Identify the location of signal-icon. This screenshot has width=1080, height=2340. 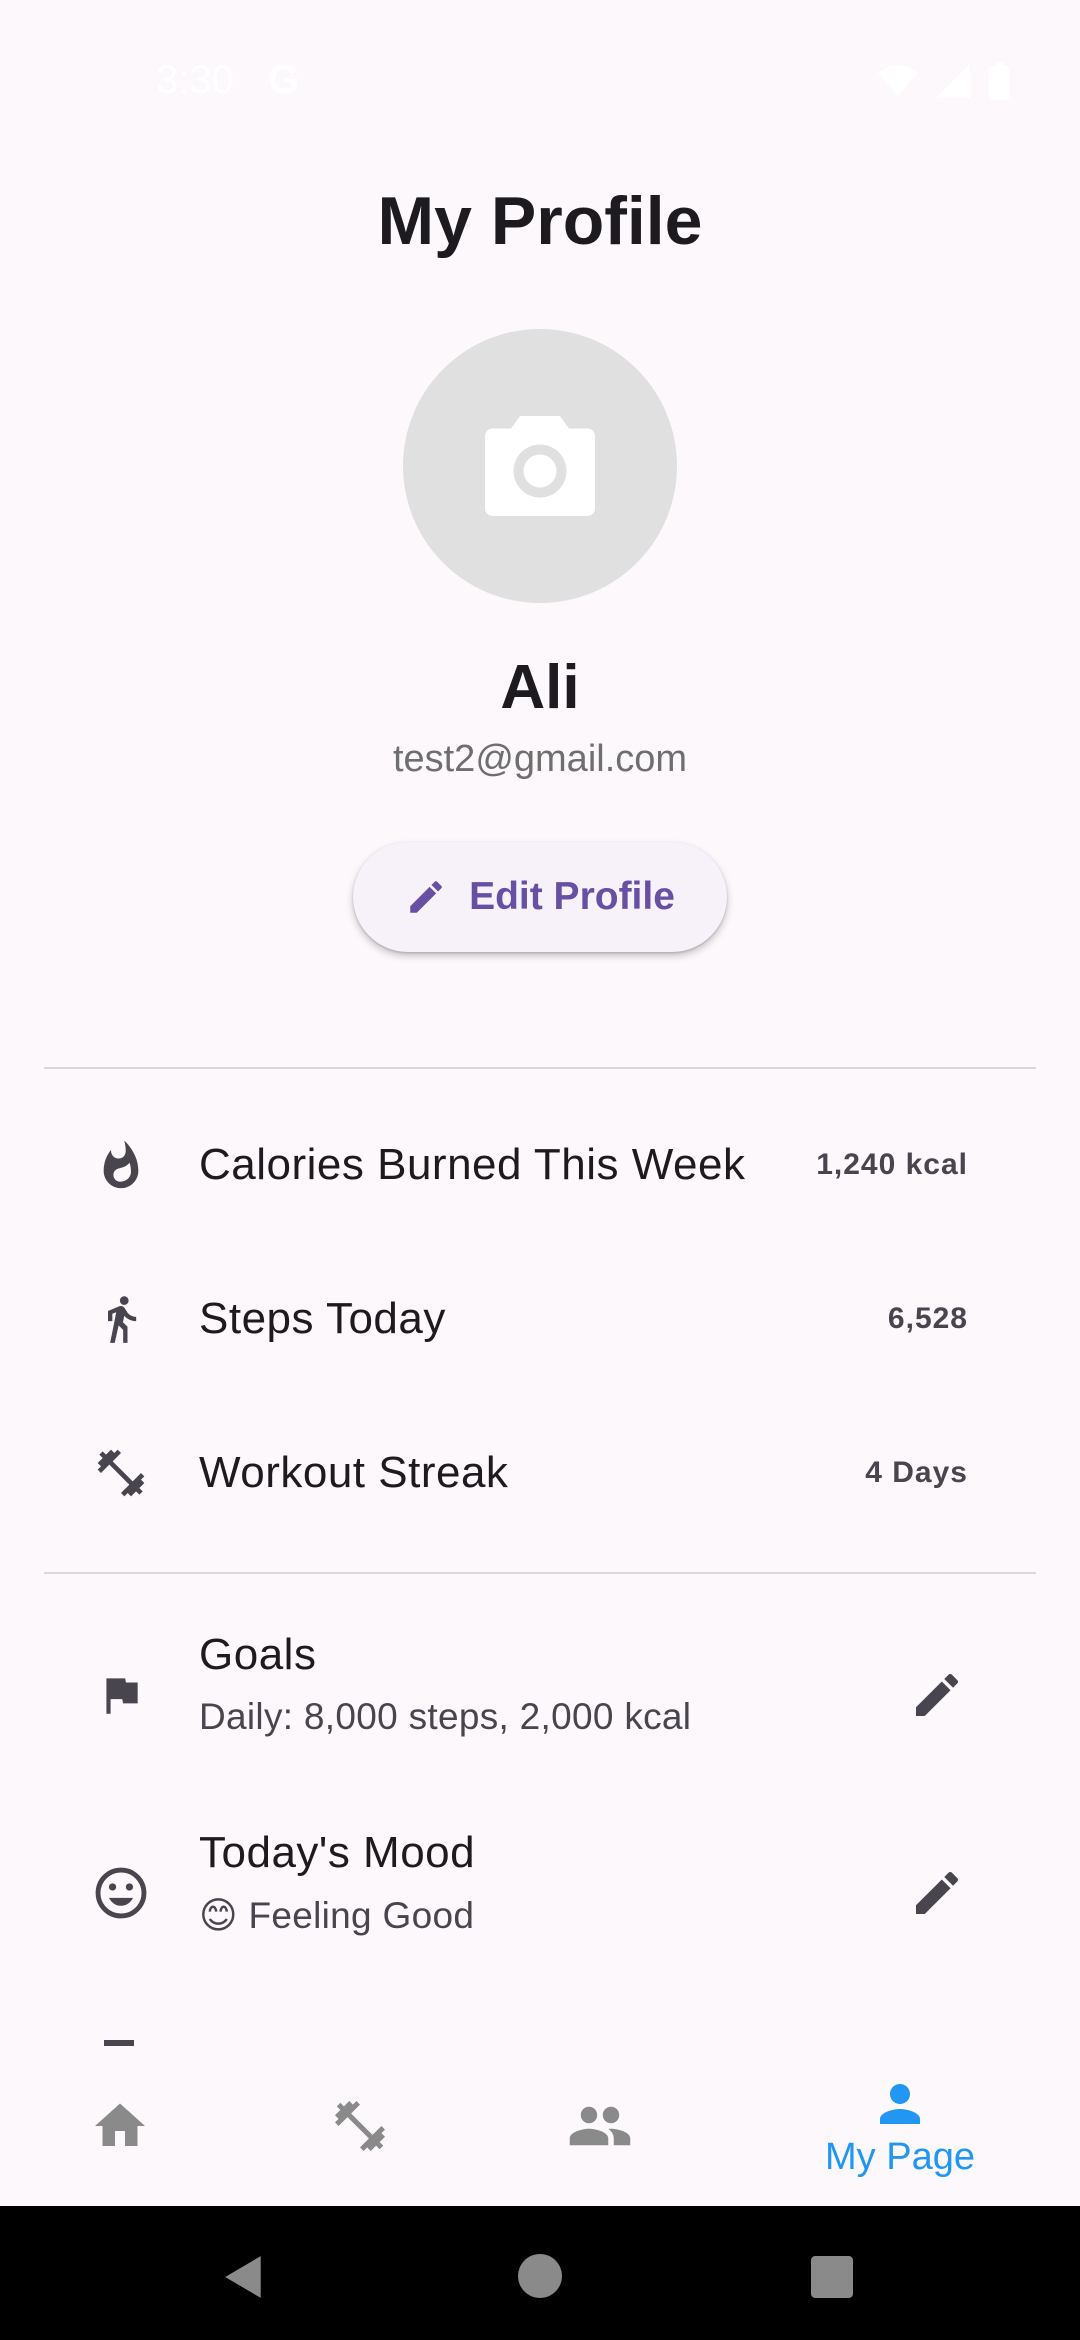
(953, 81).